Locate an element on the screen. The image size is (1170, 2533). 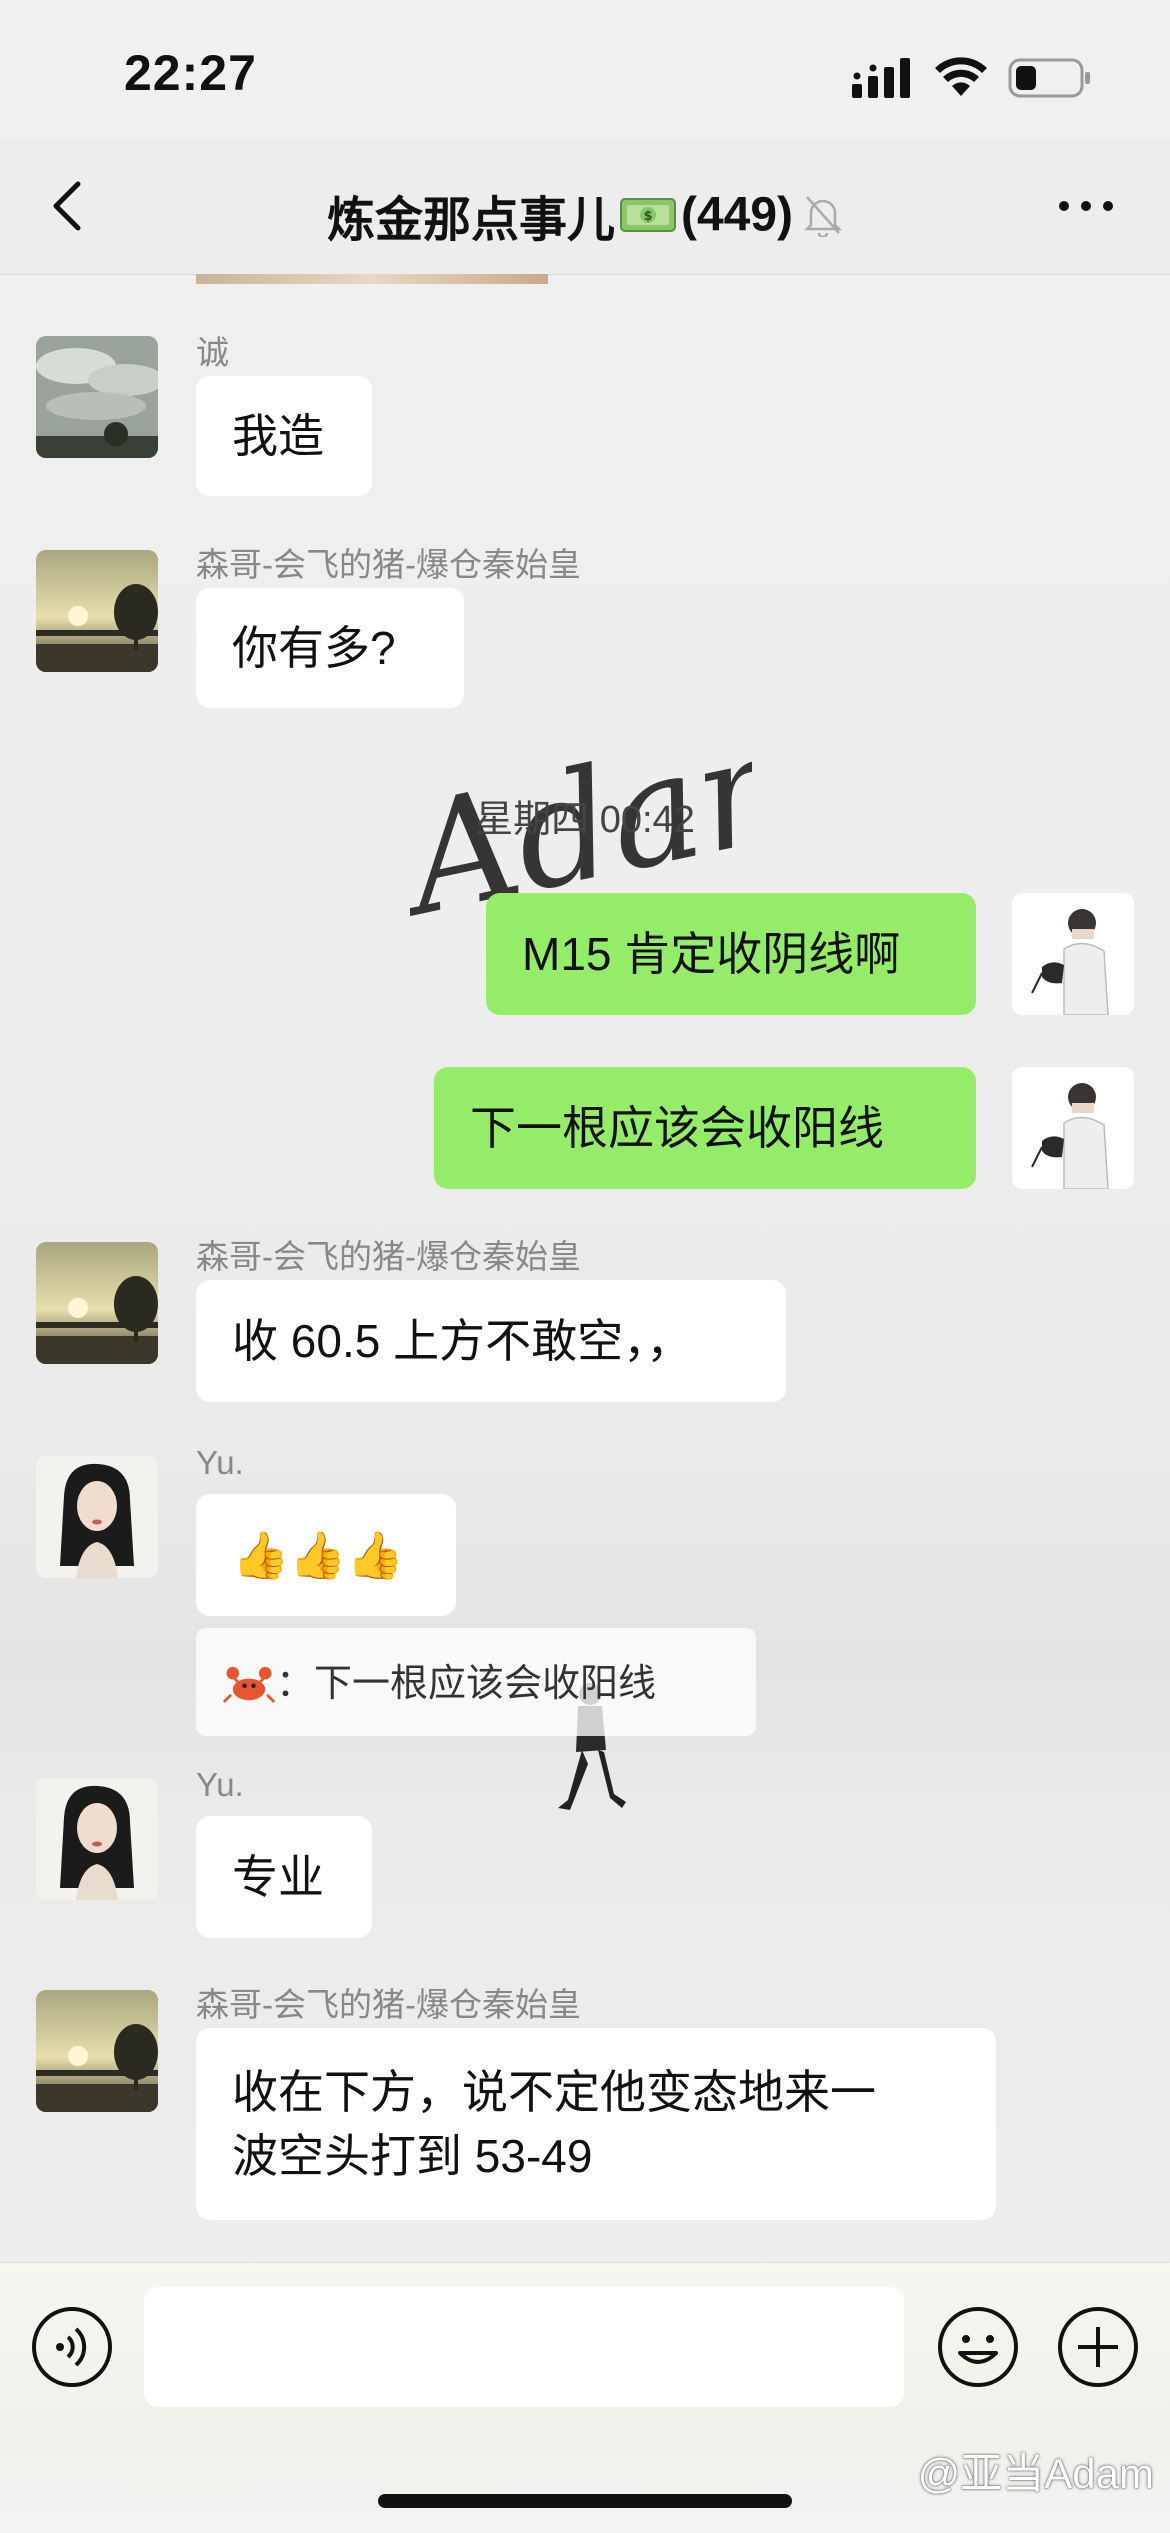
chat-header: 炼金那点事儿 $ (449) is located at coordinates (585, 207).